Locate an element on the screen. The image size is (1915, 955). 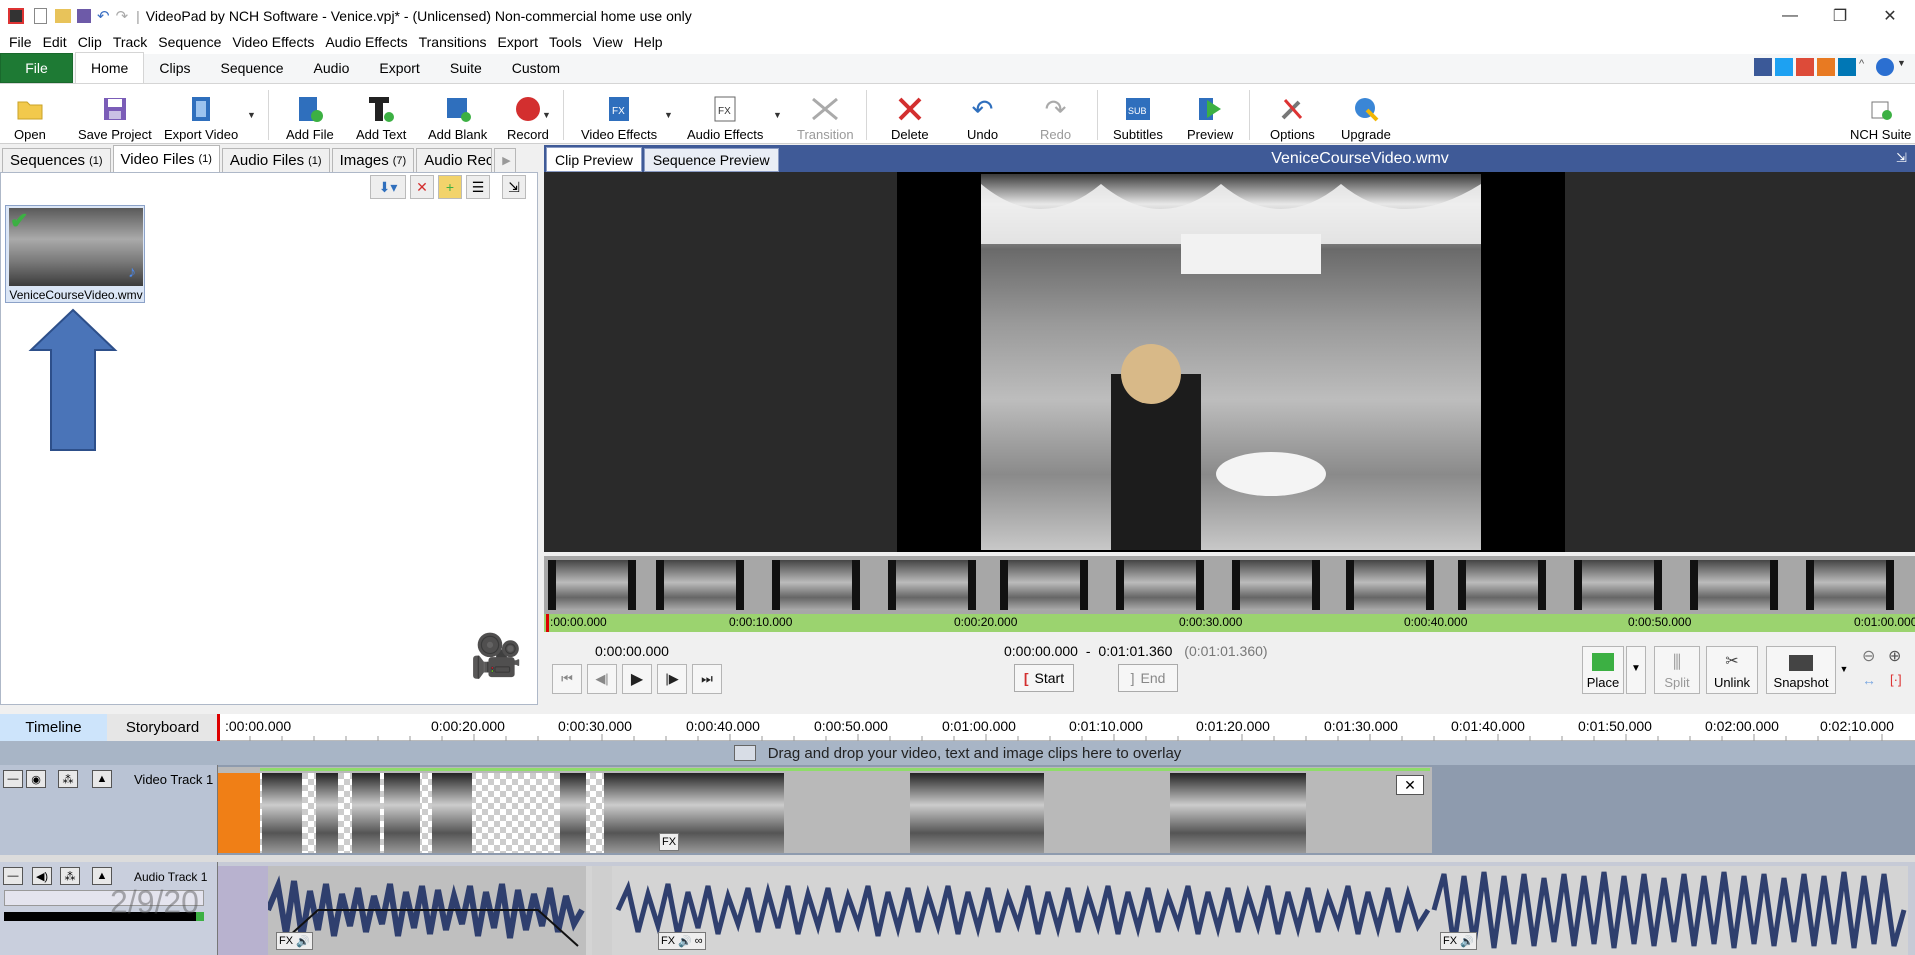
redo-button: ↷ Redo is located at coordinates (1055, 114).